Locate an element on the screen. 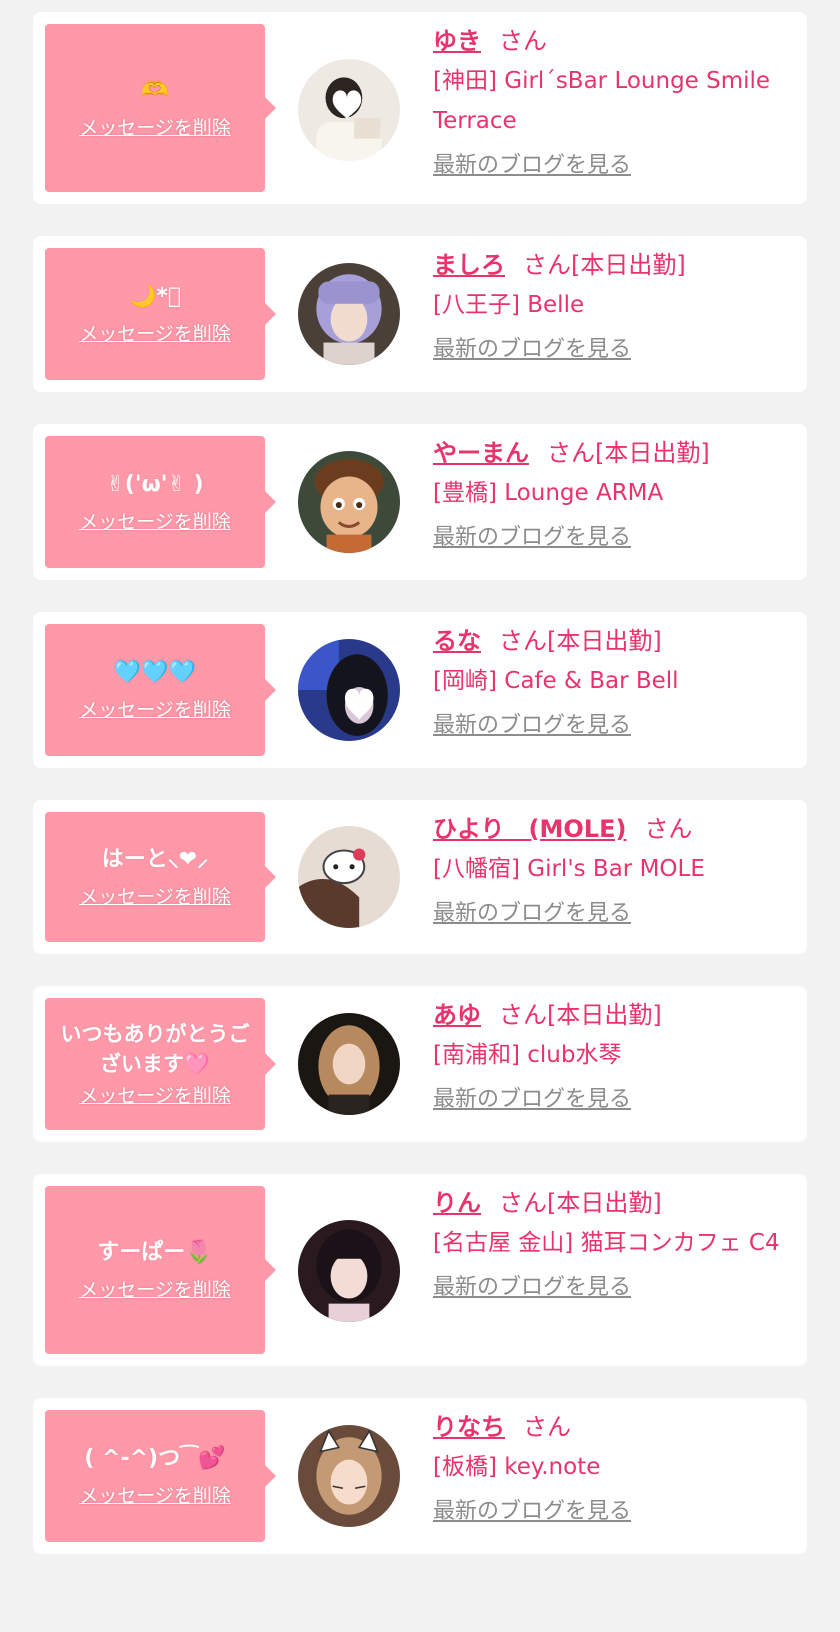  message-text: いつもありがとうございます🩷 is located at coordinates (155, 1049).